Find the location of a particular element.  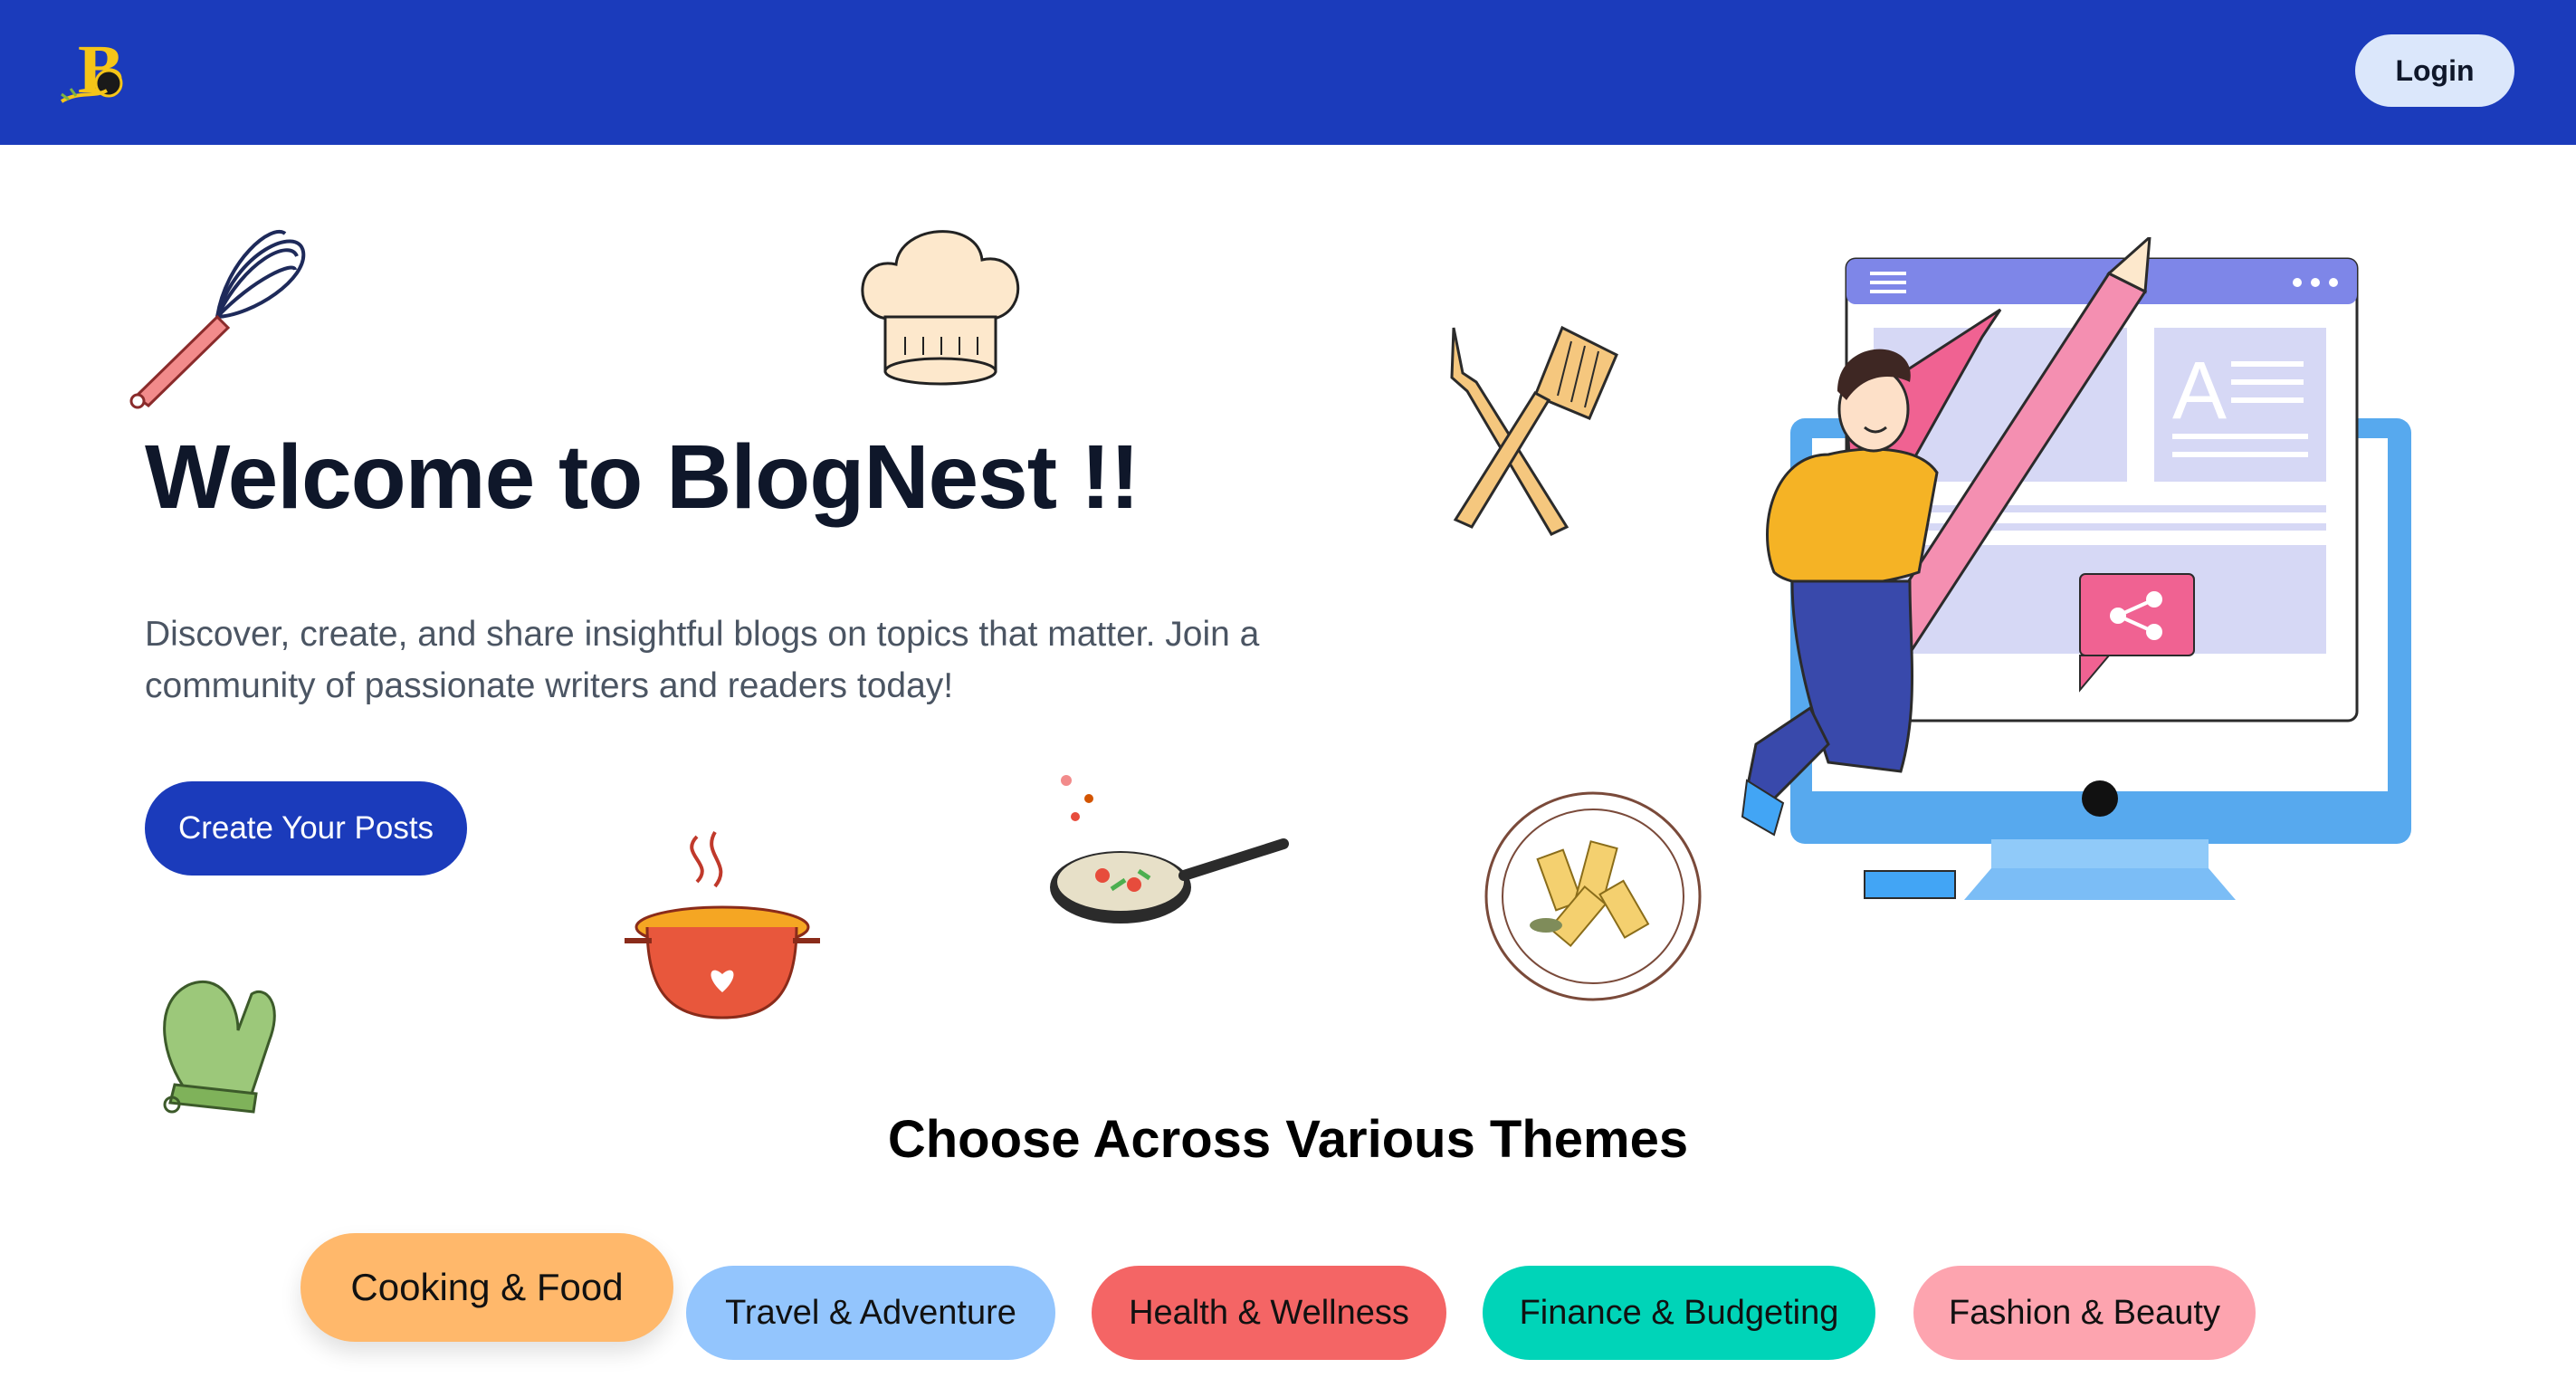

cooking-pot-icon is located at coordinates (722, 924).